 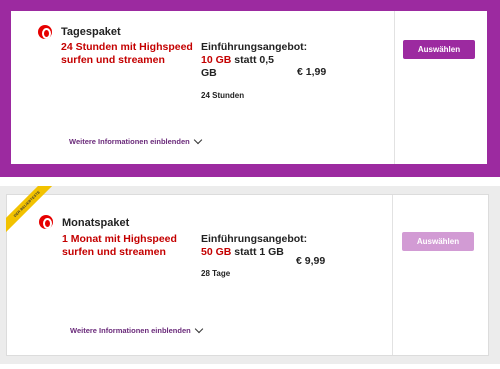 I want to click on vodafone-logo-icon, so click(x=45, y=32).